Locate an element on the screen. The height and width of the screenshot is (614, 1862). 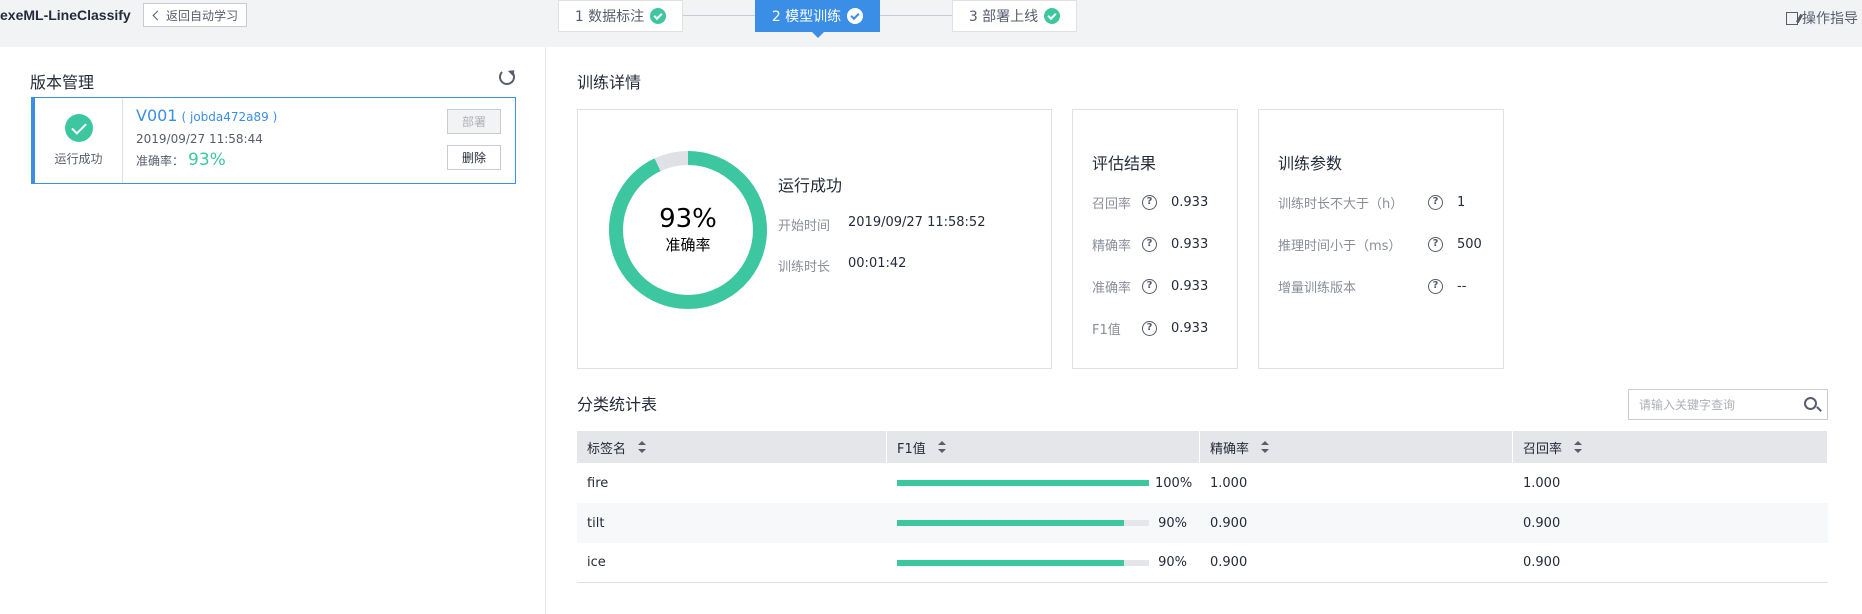
version-name: V001( jobda472a89 ) is located at coordinates (206, 115).